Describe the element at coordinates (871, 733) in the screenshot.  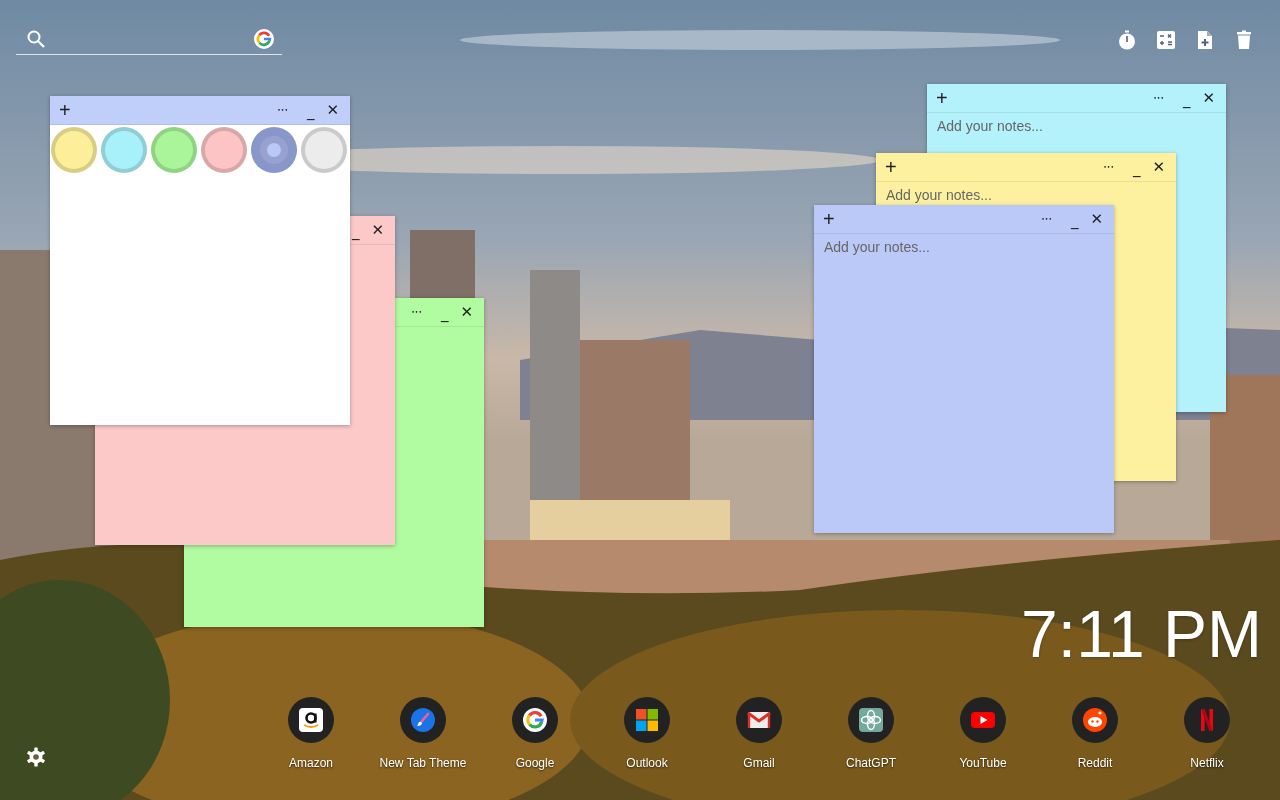
I see `shortcut-link: ChatGPT` at that location.